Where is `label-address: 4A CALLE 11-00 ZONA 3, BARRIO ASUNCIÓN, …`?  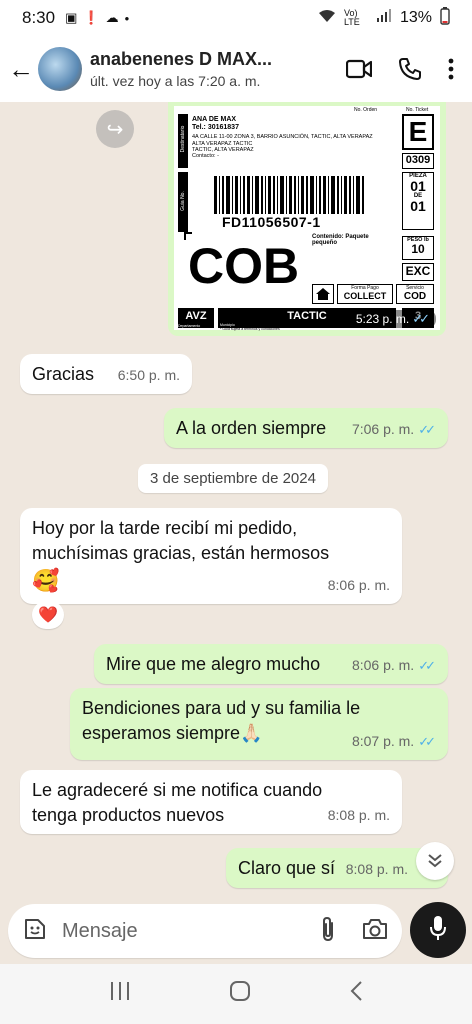
label-address: 4A CALLE 11-00 ZONA 3, BARRIO ASUNCIÓN, … is located at coordinates (282, 137).